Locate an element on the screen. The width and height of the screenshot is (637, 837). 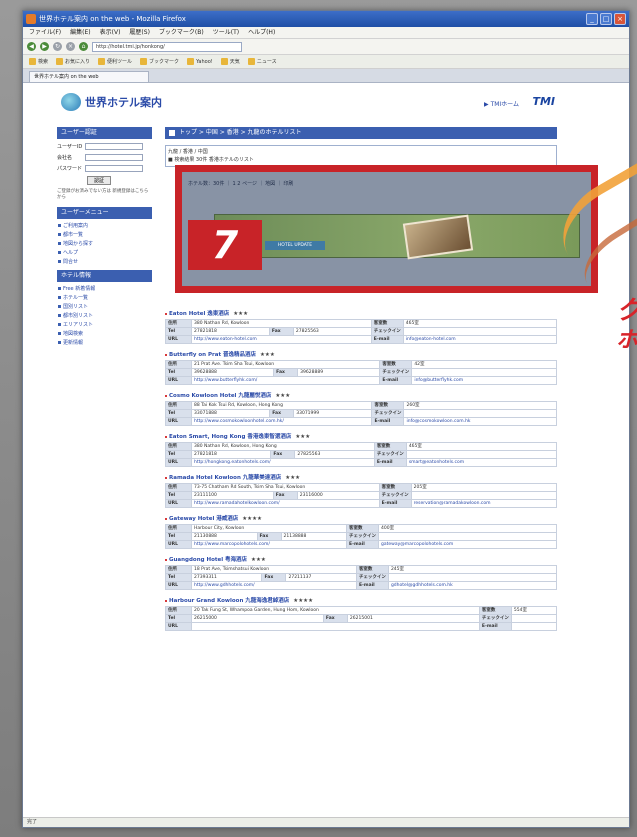
sidebar-link: 更新情報 is located at coordinates (104, 342).